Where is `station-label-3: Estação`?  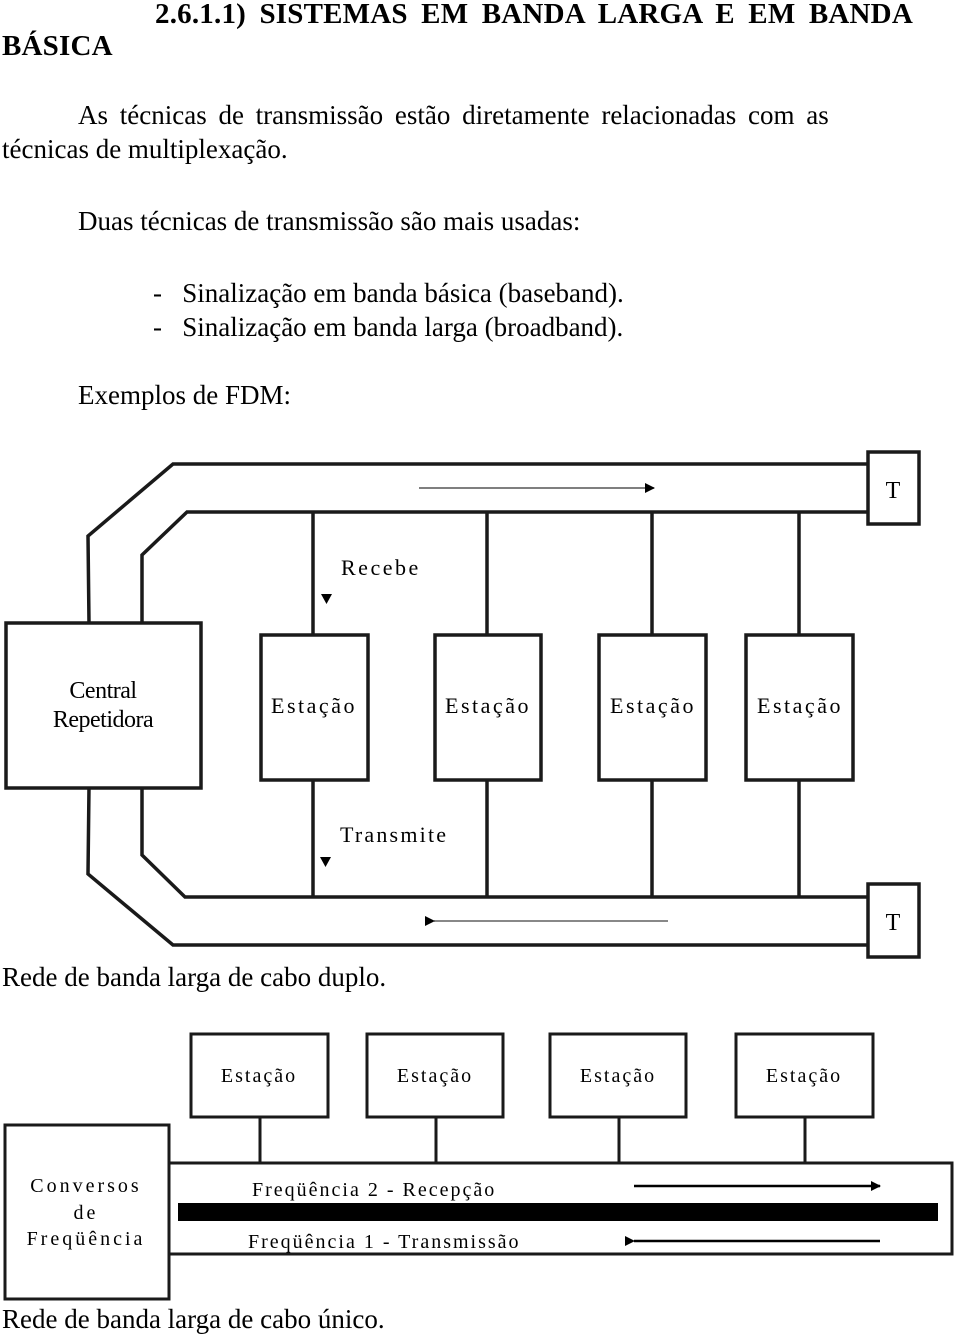
station-label-3: Estação is located at coordinates (653, 705).